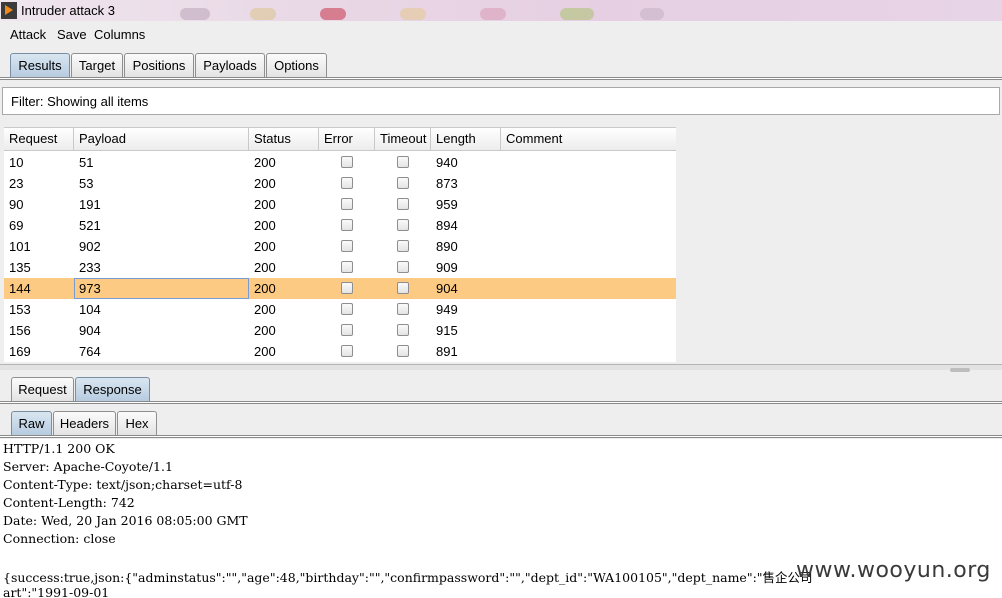 This screenshot has width=1002, height=598. What do you see at coordinates (86, 162) in the screenshot?
I see `payload-cell: 51` at bounding box center [86, 162].